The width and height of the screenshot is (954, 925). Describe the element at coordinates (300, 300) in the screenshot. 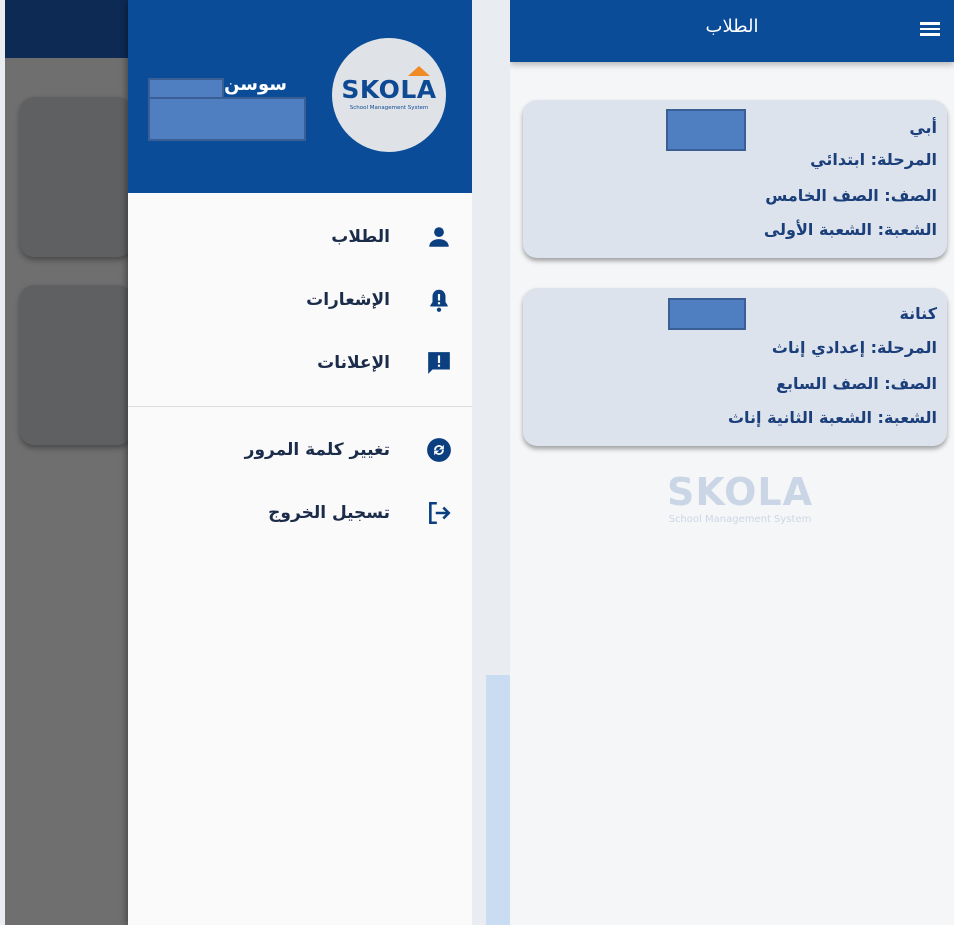

I see `menu-item-notifications: الإشعارات` at that location.